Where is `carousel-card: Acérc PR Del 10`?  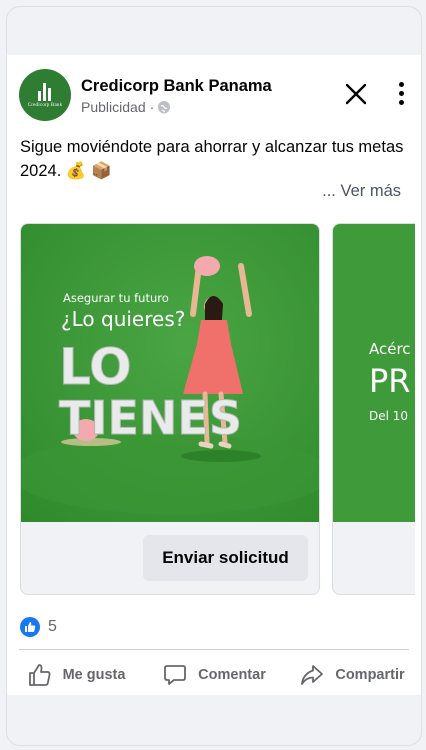 carousel-card: Acérc PR Del 10 is located at coordinates (373, 409).